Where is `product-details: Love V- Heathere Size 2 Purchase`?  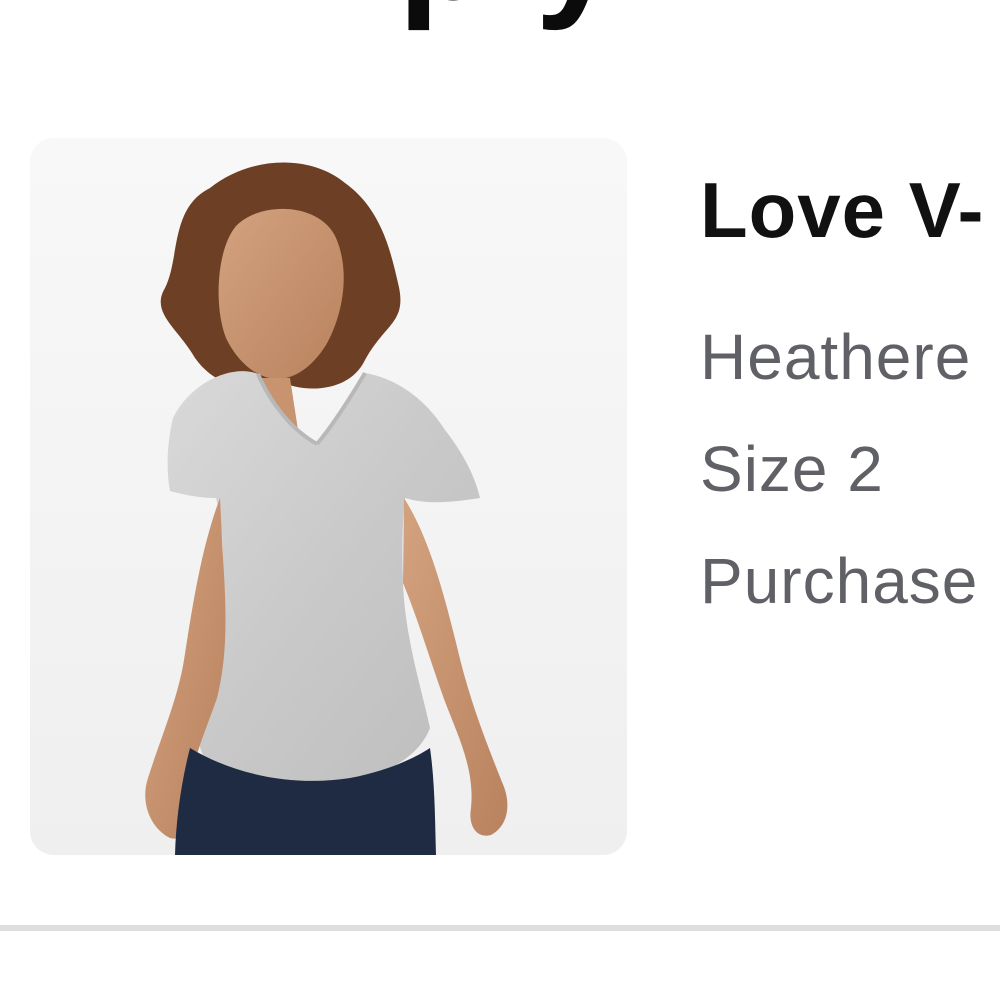
product-details: Love V- Heathere Size 2 Purchase is located at coordinates (850, 412).